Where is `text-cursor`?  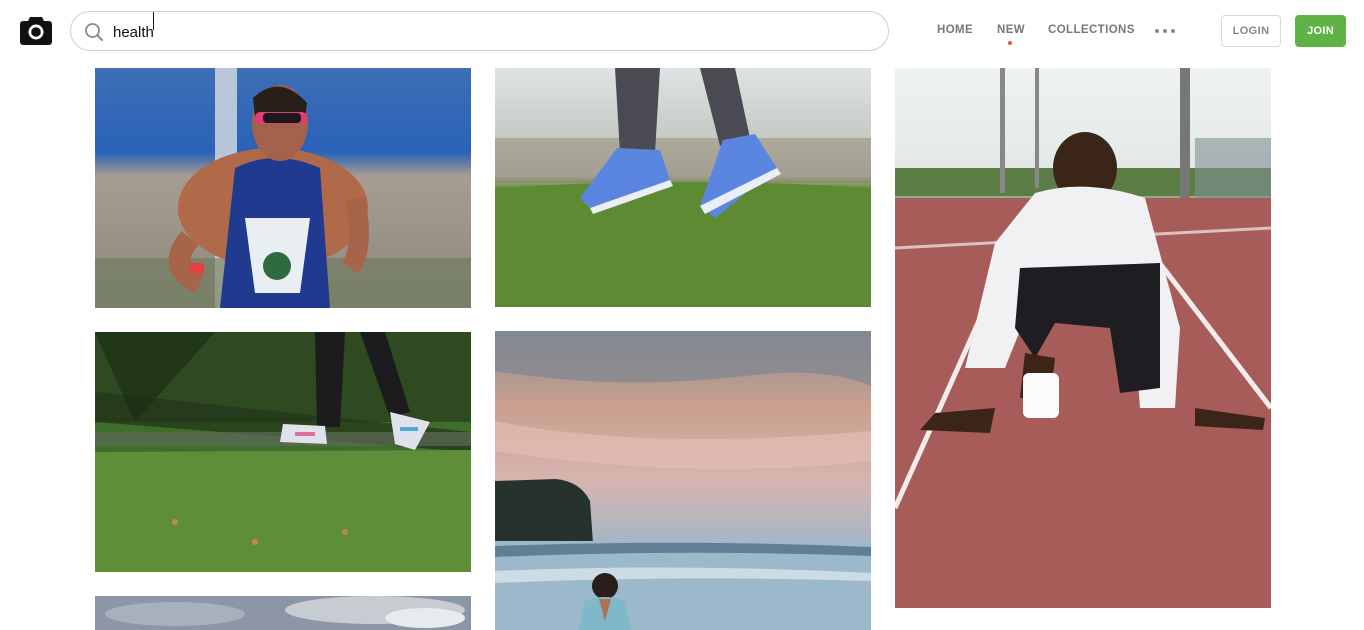
text-cursor is located at coordinates (153, 21).